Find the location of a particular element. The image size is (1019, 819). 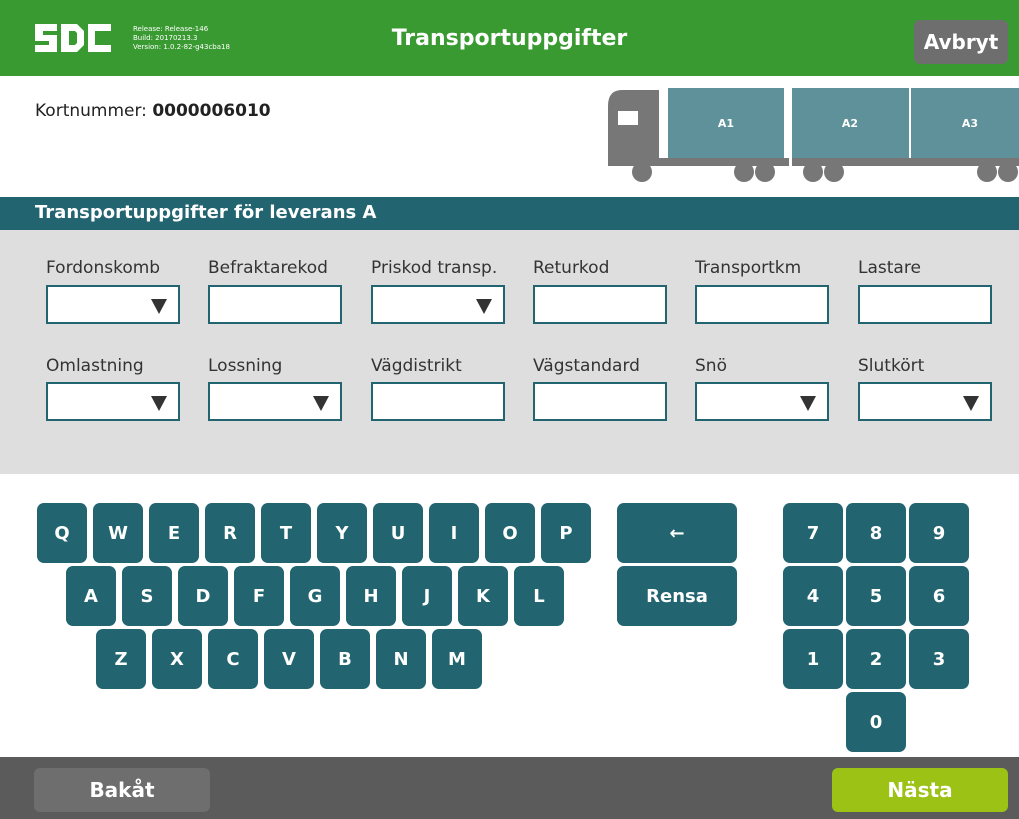

lossning-select is located at coordinates (275, 401).